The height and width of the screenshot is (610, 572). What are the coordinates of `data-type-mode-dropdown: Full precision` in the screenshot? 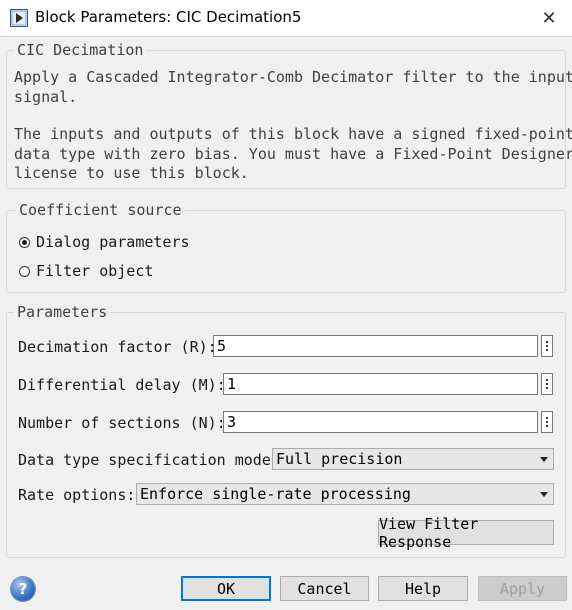 It's located at (413, 459).